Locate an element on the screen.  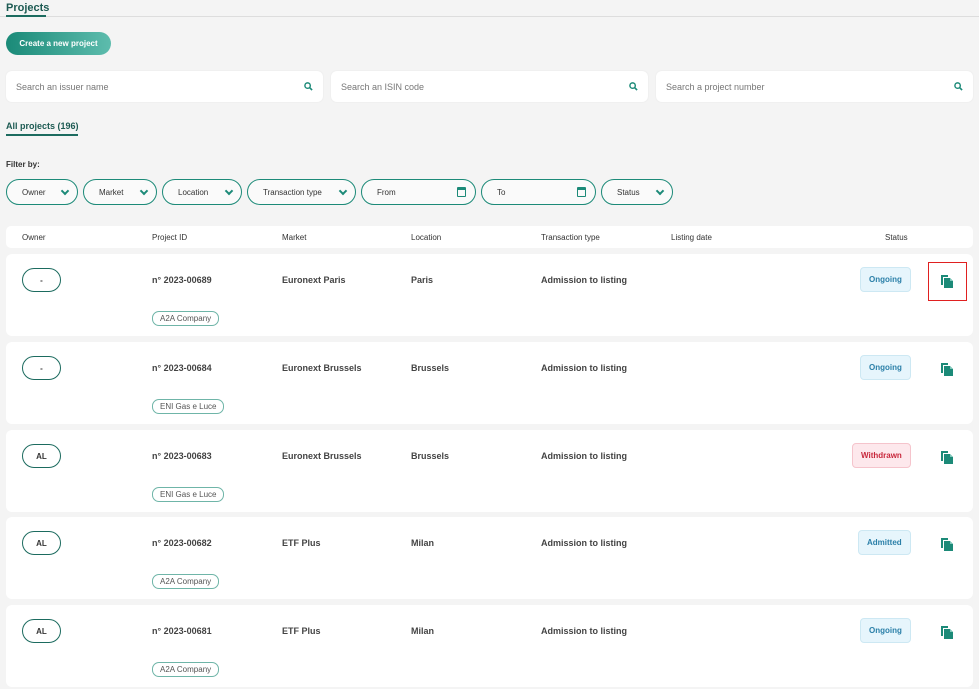
project-id: n° 2023-00689 is located at coordinates (182, 280).